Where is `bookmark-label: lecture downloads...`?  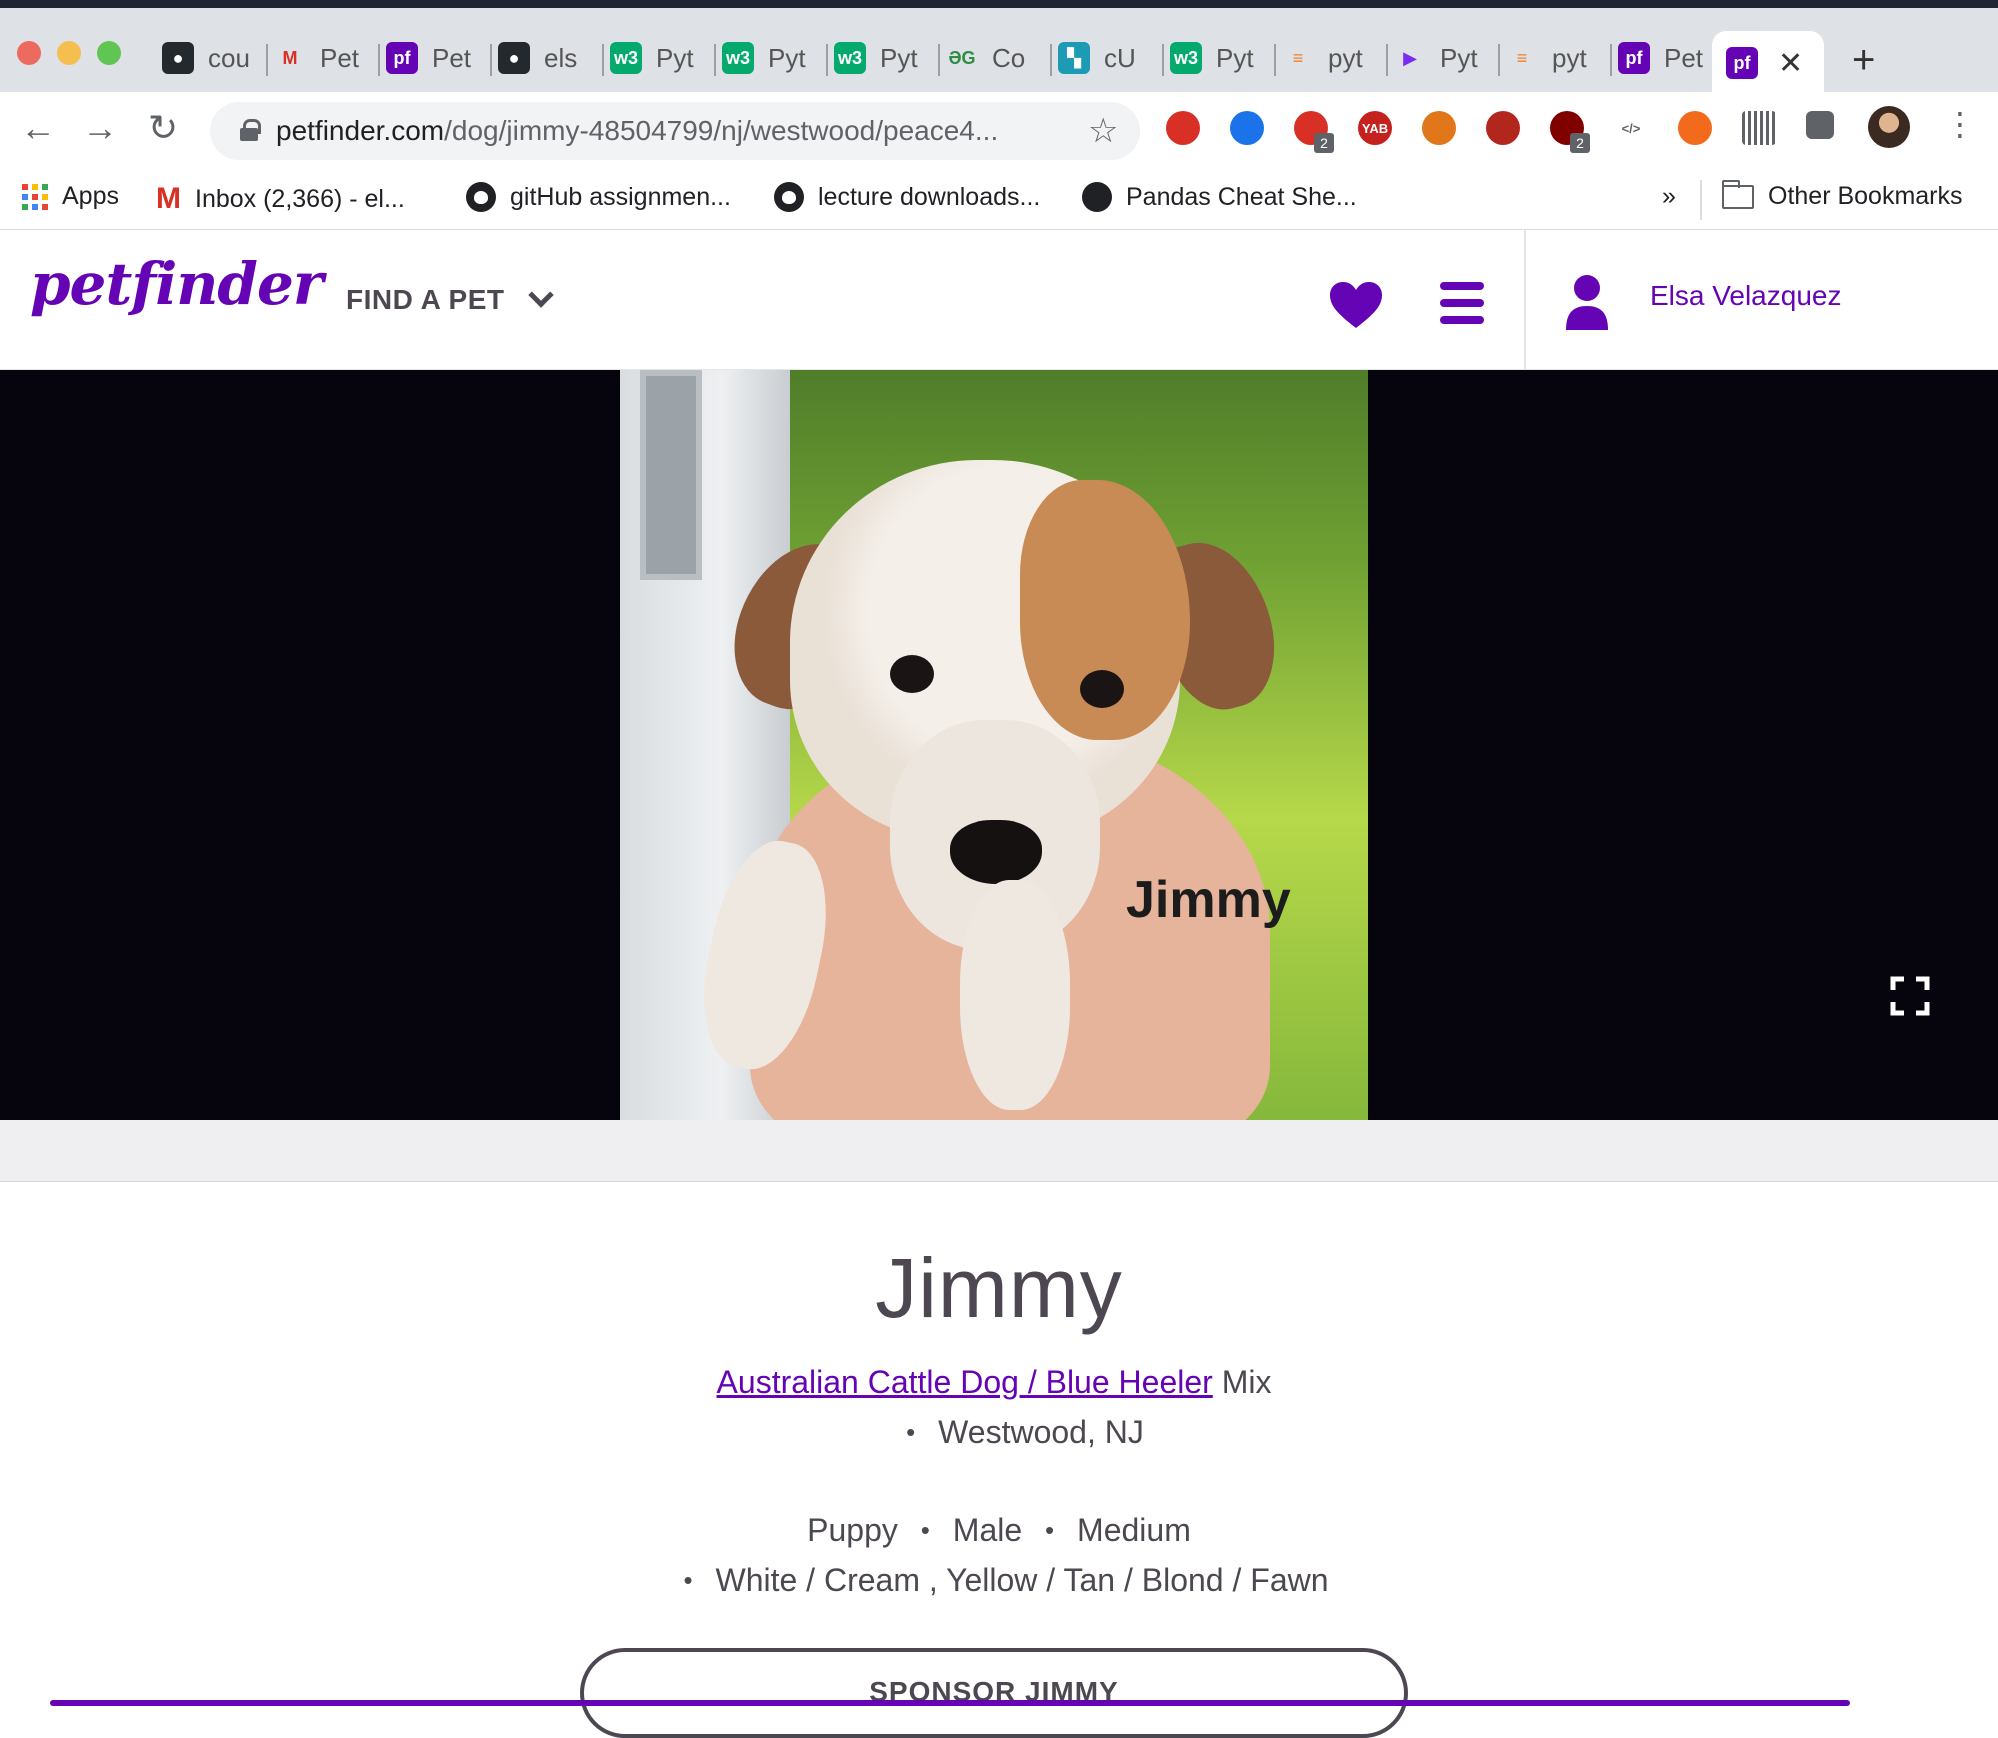 bookmark-label: lecture downloads... is located at coordinates (929, 196).